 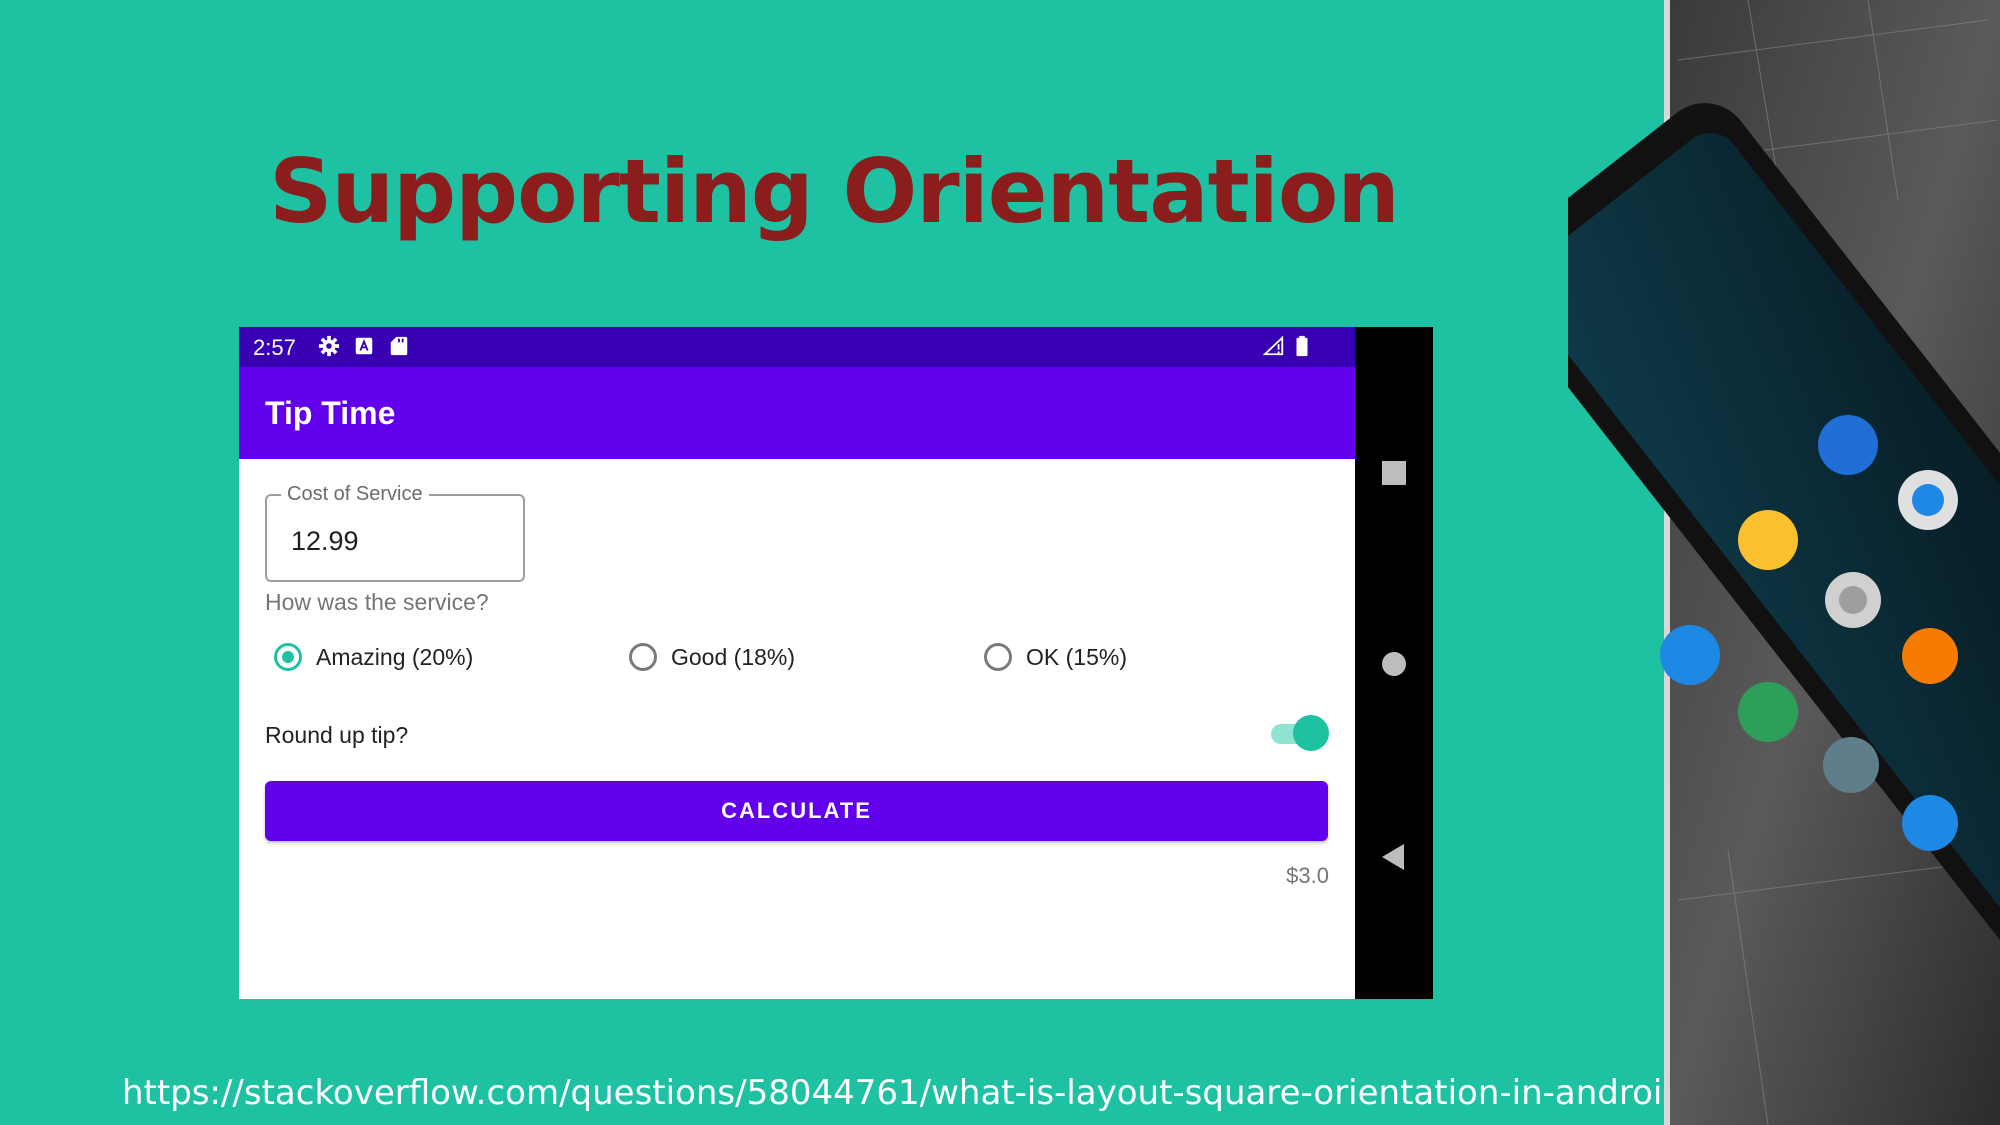 I want to click on navigation-bar, so click(x=1394, y=663).